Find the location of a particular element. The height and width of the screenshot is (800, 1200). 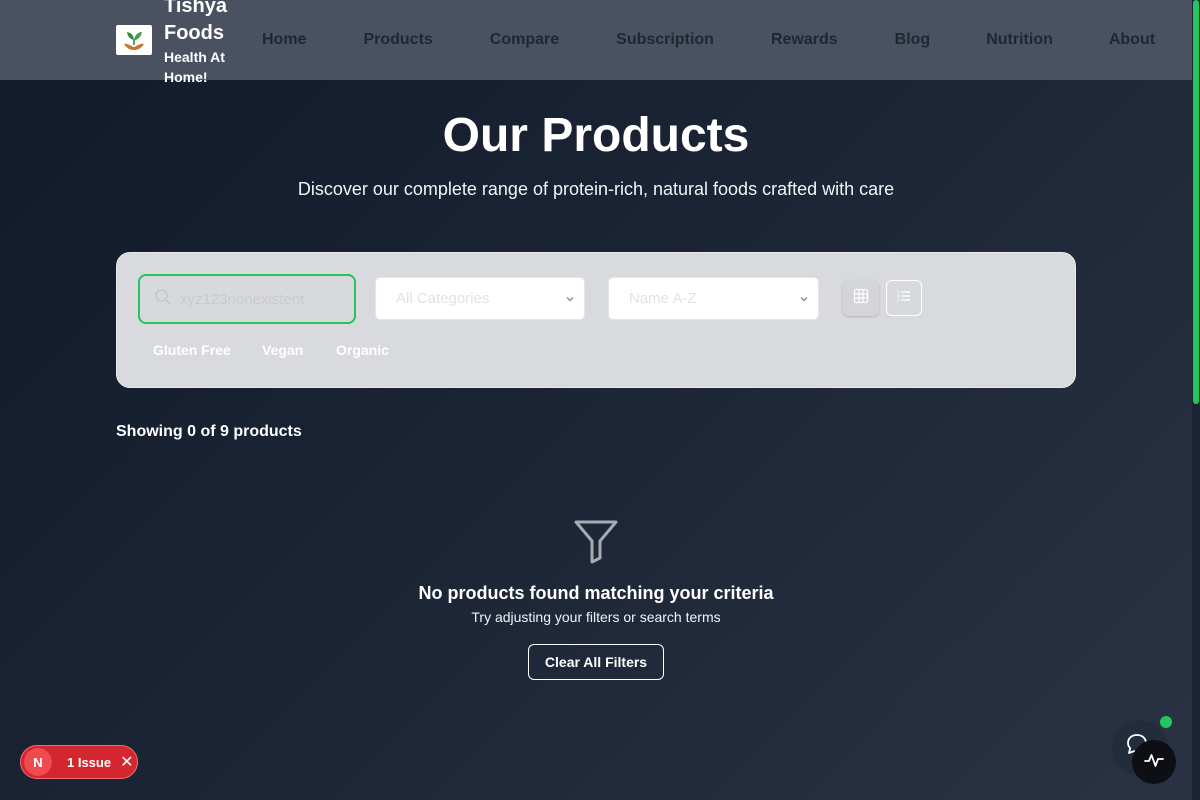

chip-organic: Organic is located at coordinates (362, 350).